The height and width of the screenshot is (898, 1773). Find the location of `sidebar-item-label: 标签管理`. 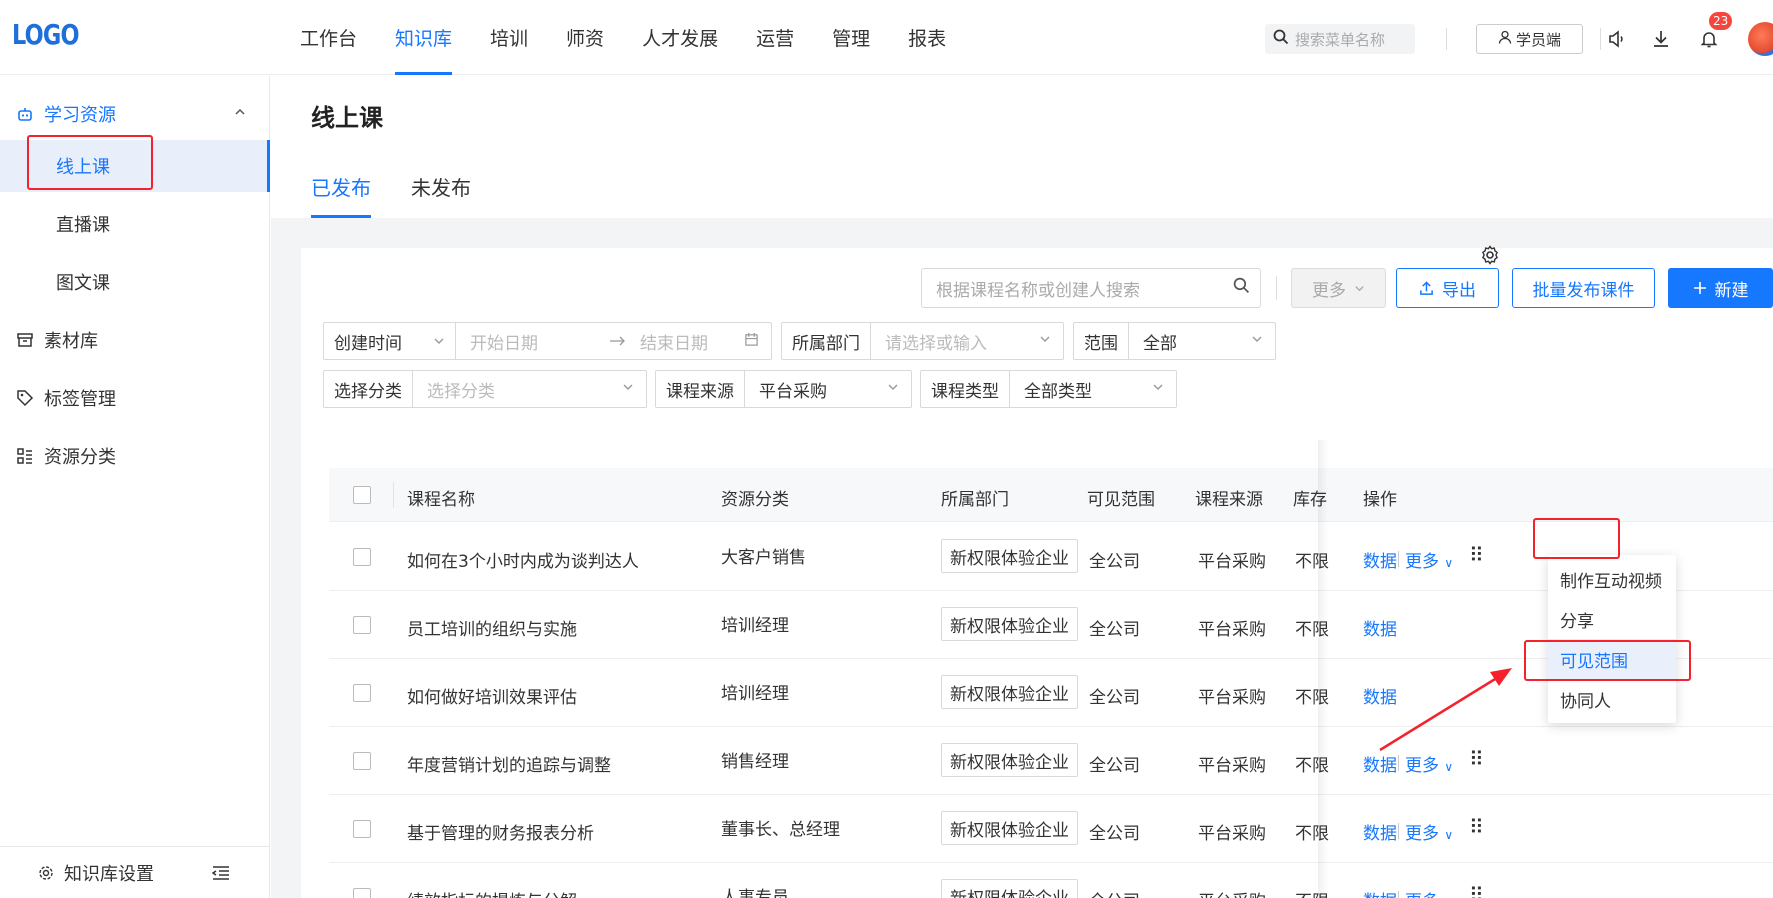

sidebar-item-label: 标签管理 is located at coordinates (80, 399).